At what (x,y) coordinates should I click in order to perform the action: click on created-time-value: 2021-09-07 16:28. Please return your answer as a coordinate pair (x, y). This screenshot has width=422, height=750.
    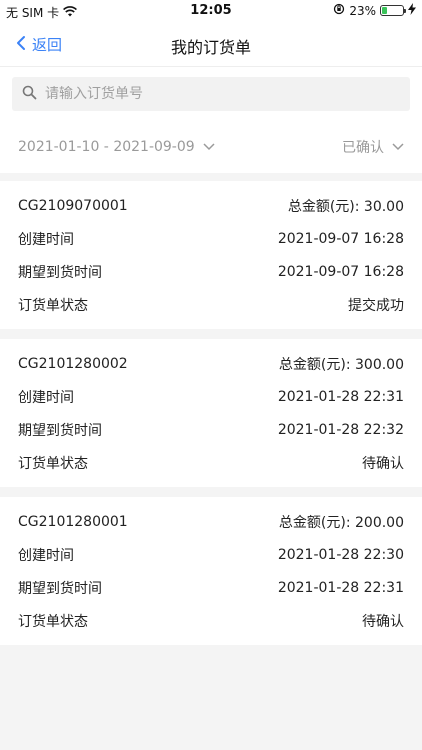
    Looking at the image, I should click on (340, 238).